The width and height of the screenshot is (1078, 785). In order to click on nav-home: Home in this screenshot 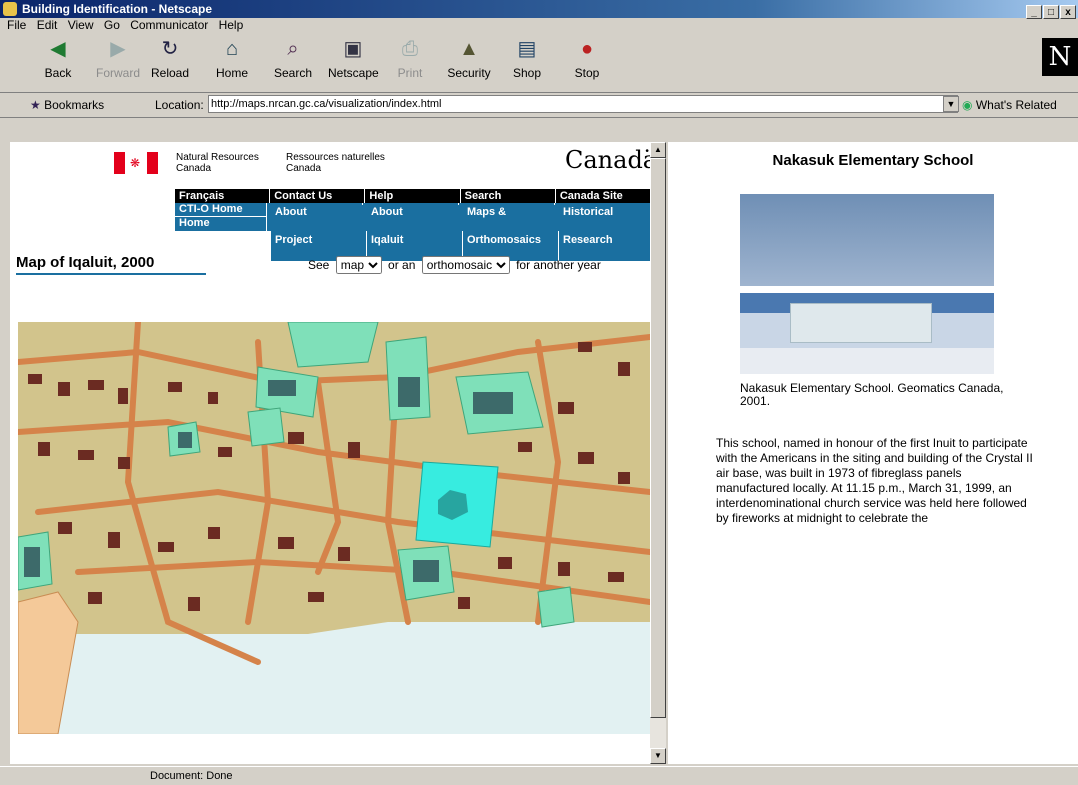, I will do `click(220, 223)`.